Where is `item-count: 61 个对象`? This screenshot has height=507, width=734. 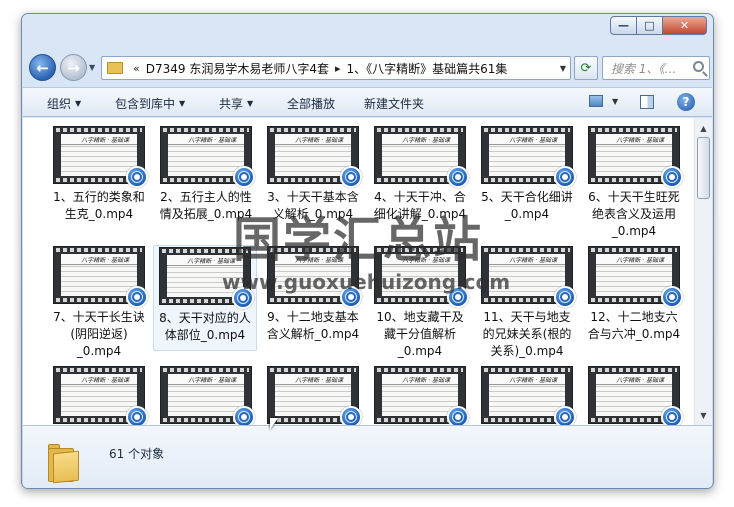 item-count: 61 个对象 is located at coordinates (137, 454).